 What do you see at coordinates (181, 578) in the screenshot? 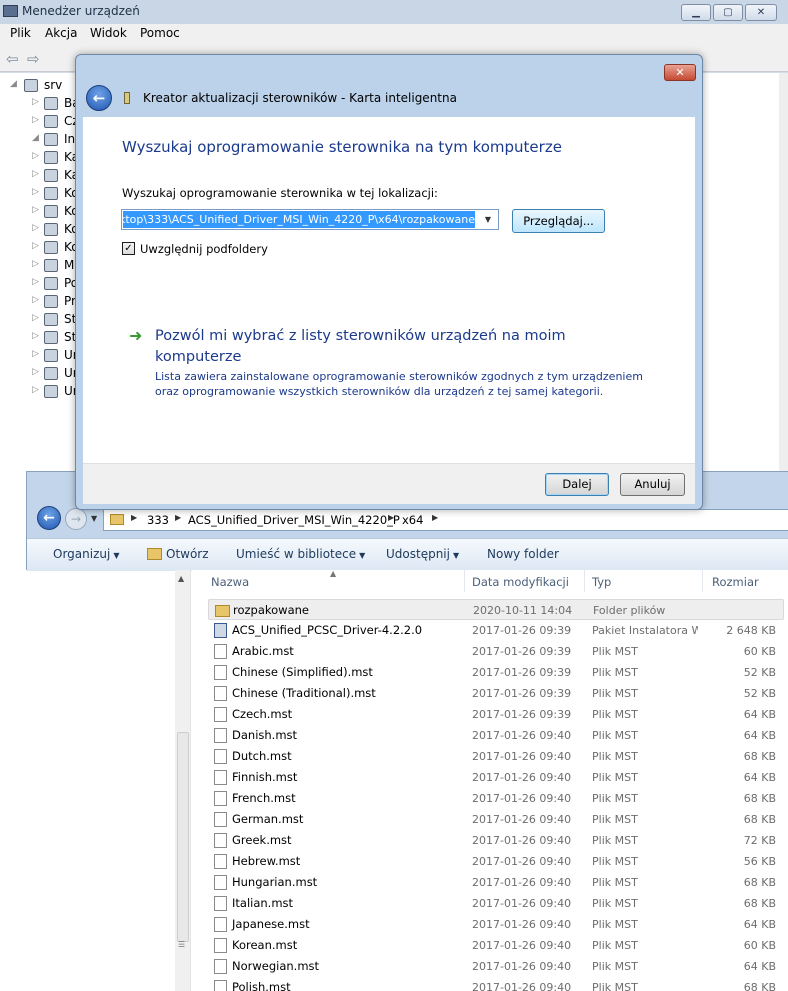
I see `scroll-up-icon: ▲` at bounding box center [181, 578].